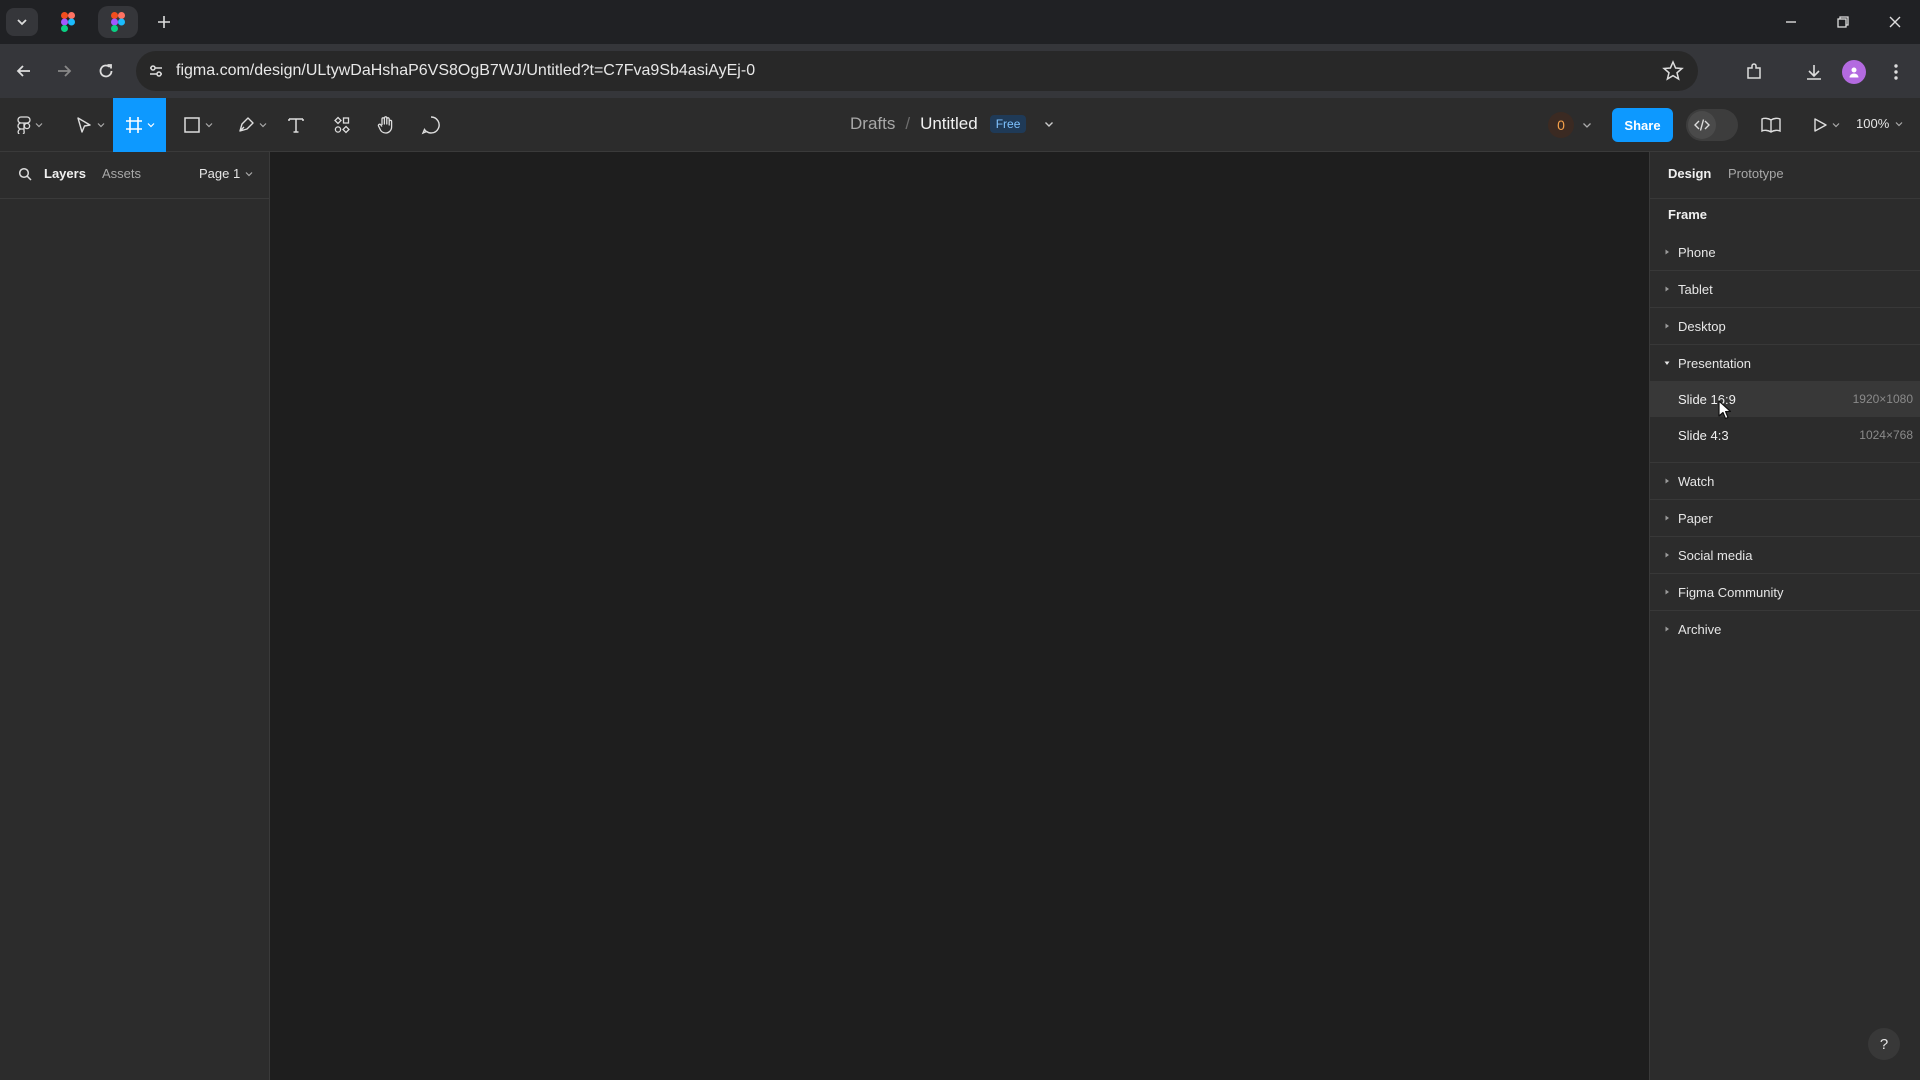 The width and height of the screenshot is (1920, 1080). I want to click on library-button, so click(1771, 125).